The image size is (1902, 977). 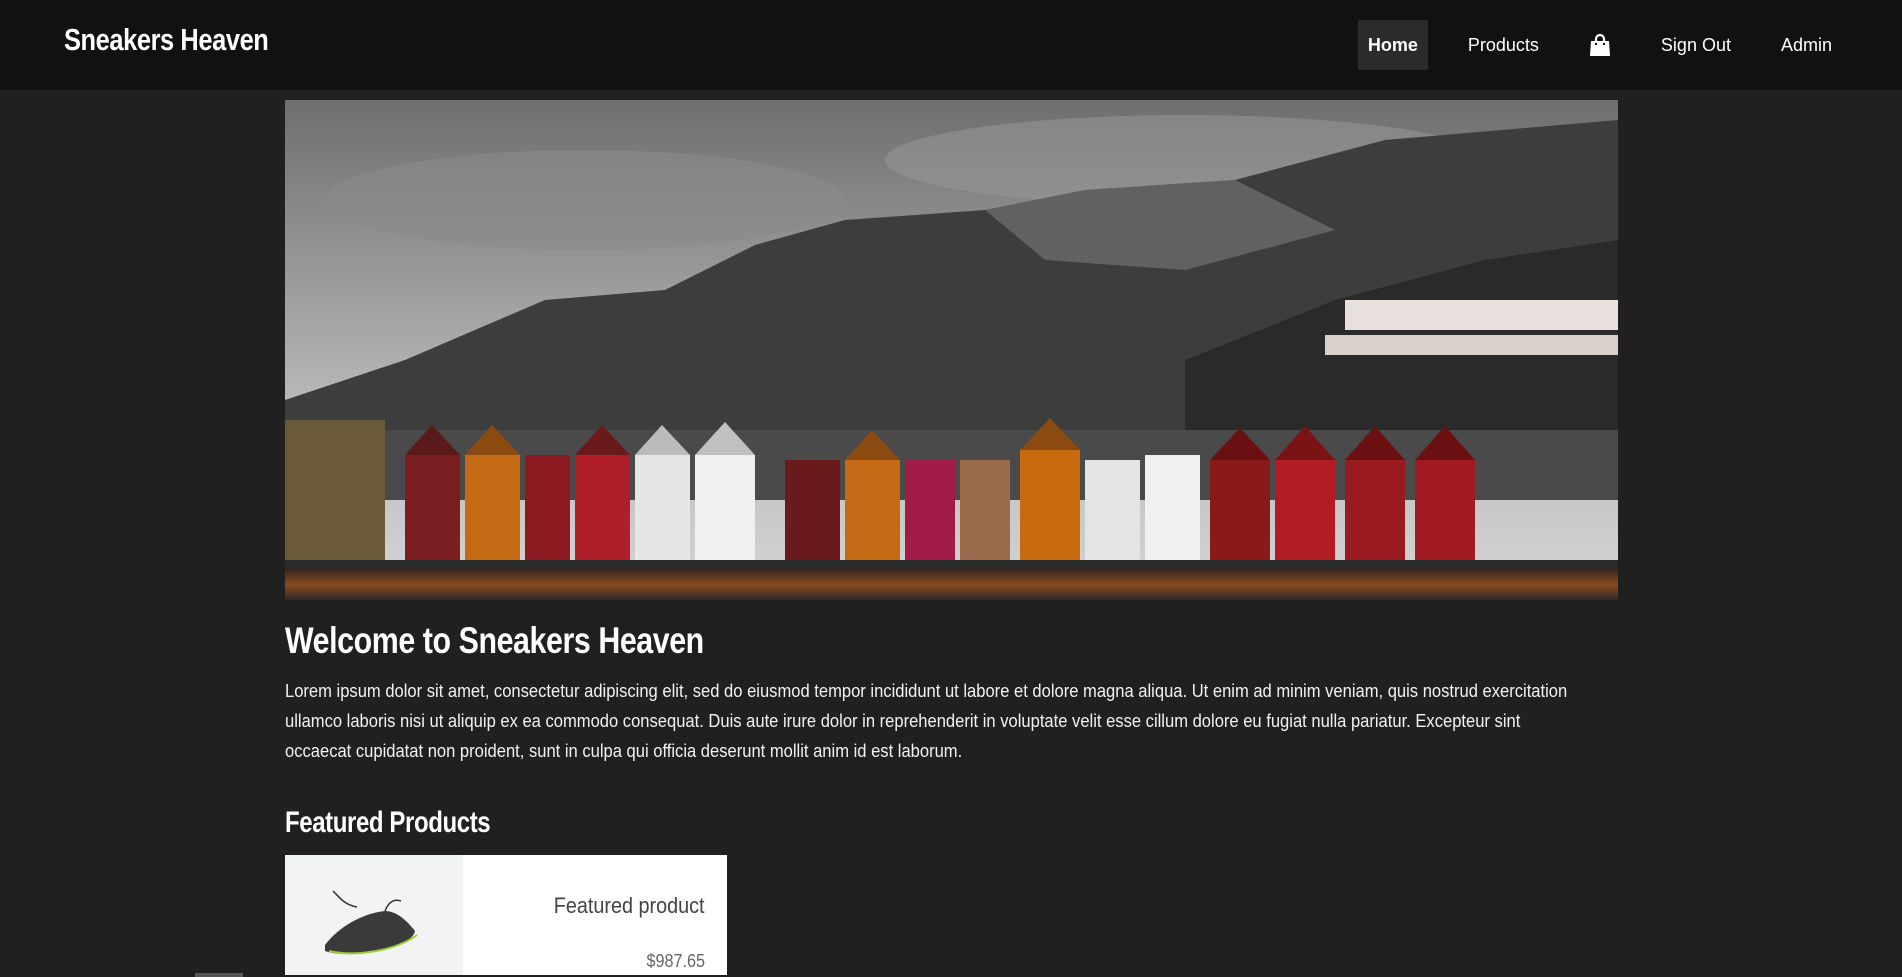 I want to click on shopping-bag-icon, so click(x=1599, y=44).